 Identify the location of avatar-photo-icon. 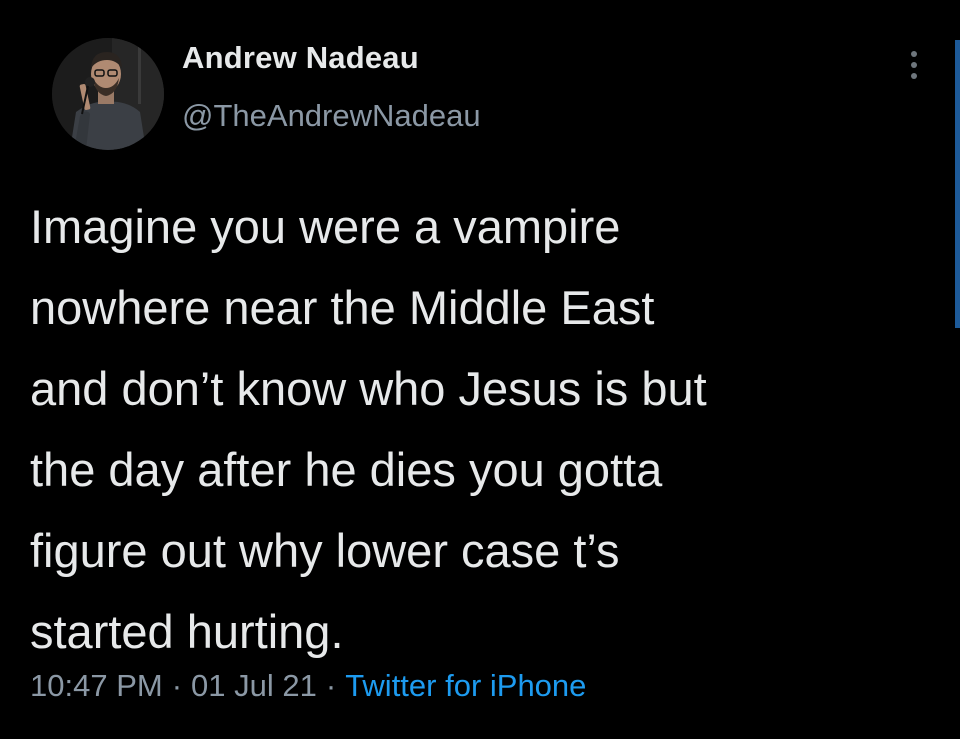
(108, 94).